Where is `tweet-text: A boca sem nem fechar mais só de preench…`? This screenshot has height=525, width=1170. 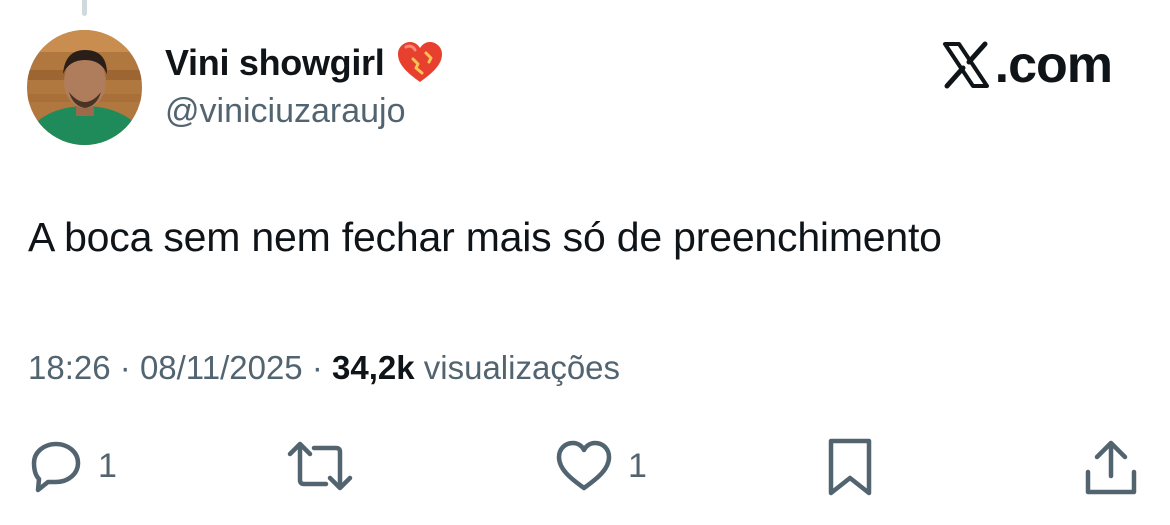 tweet-text: A boca sem nem fechar mais só de preench… is located at coordinates (485, 237).